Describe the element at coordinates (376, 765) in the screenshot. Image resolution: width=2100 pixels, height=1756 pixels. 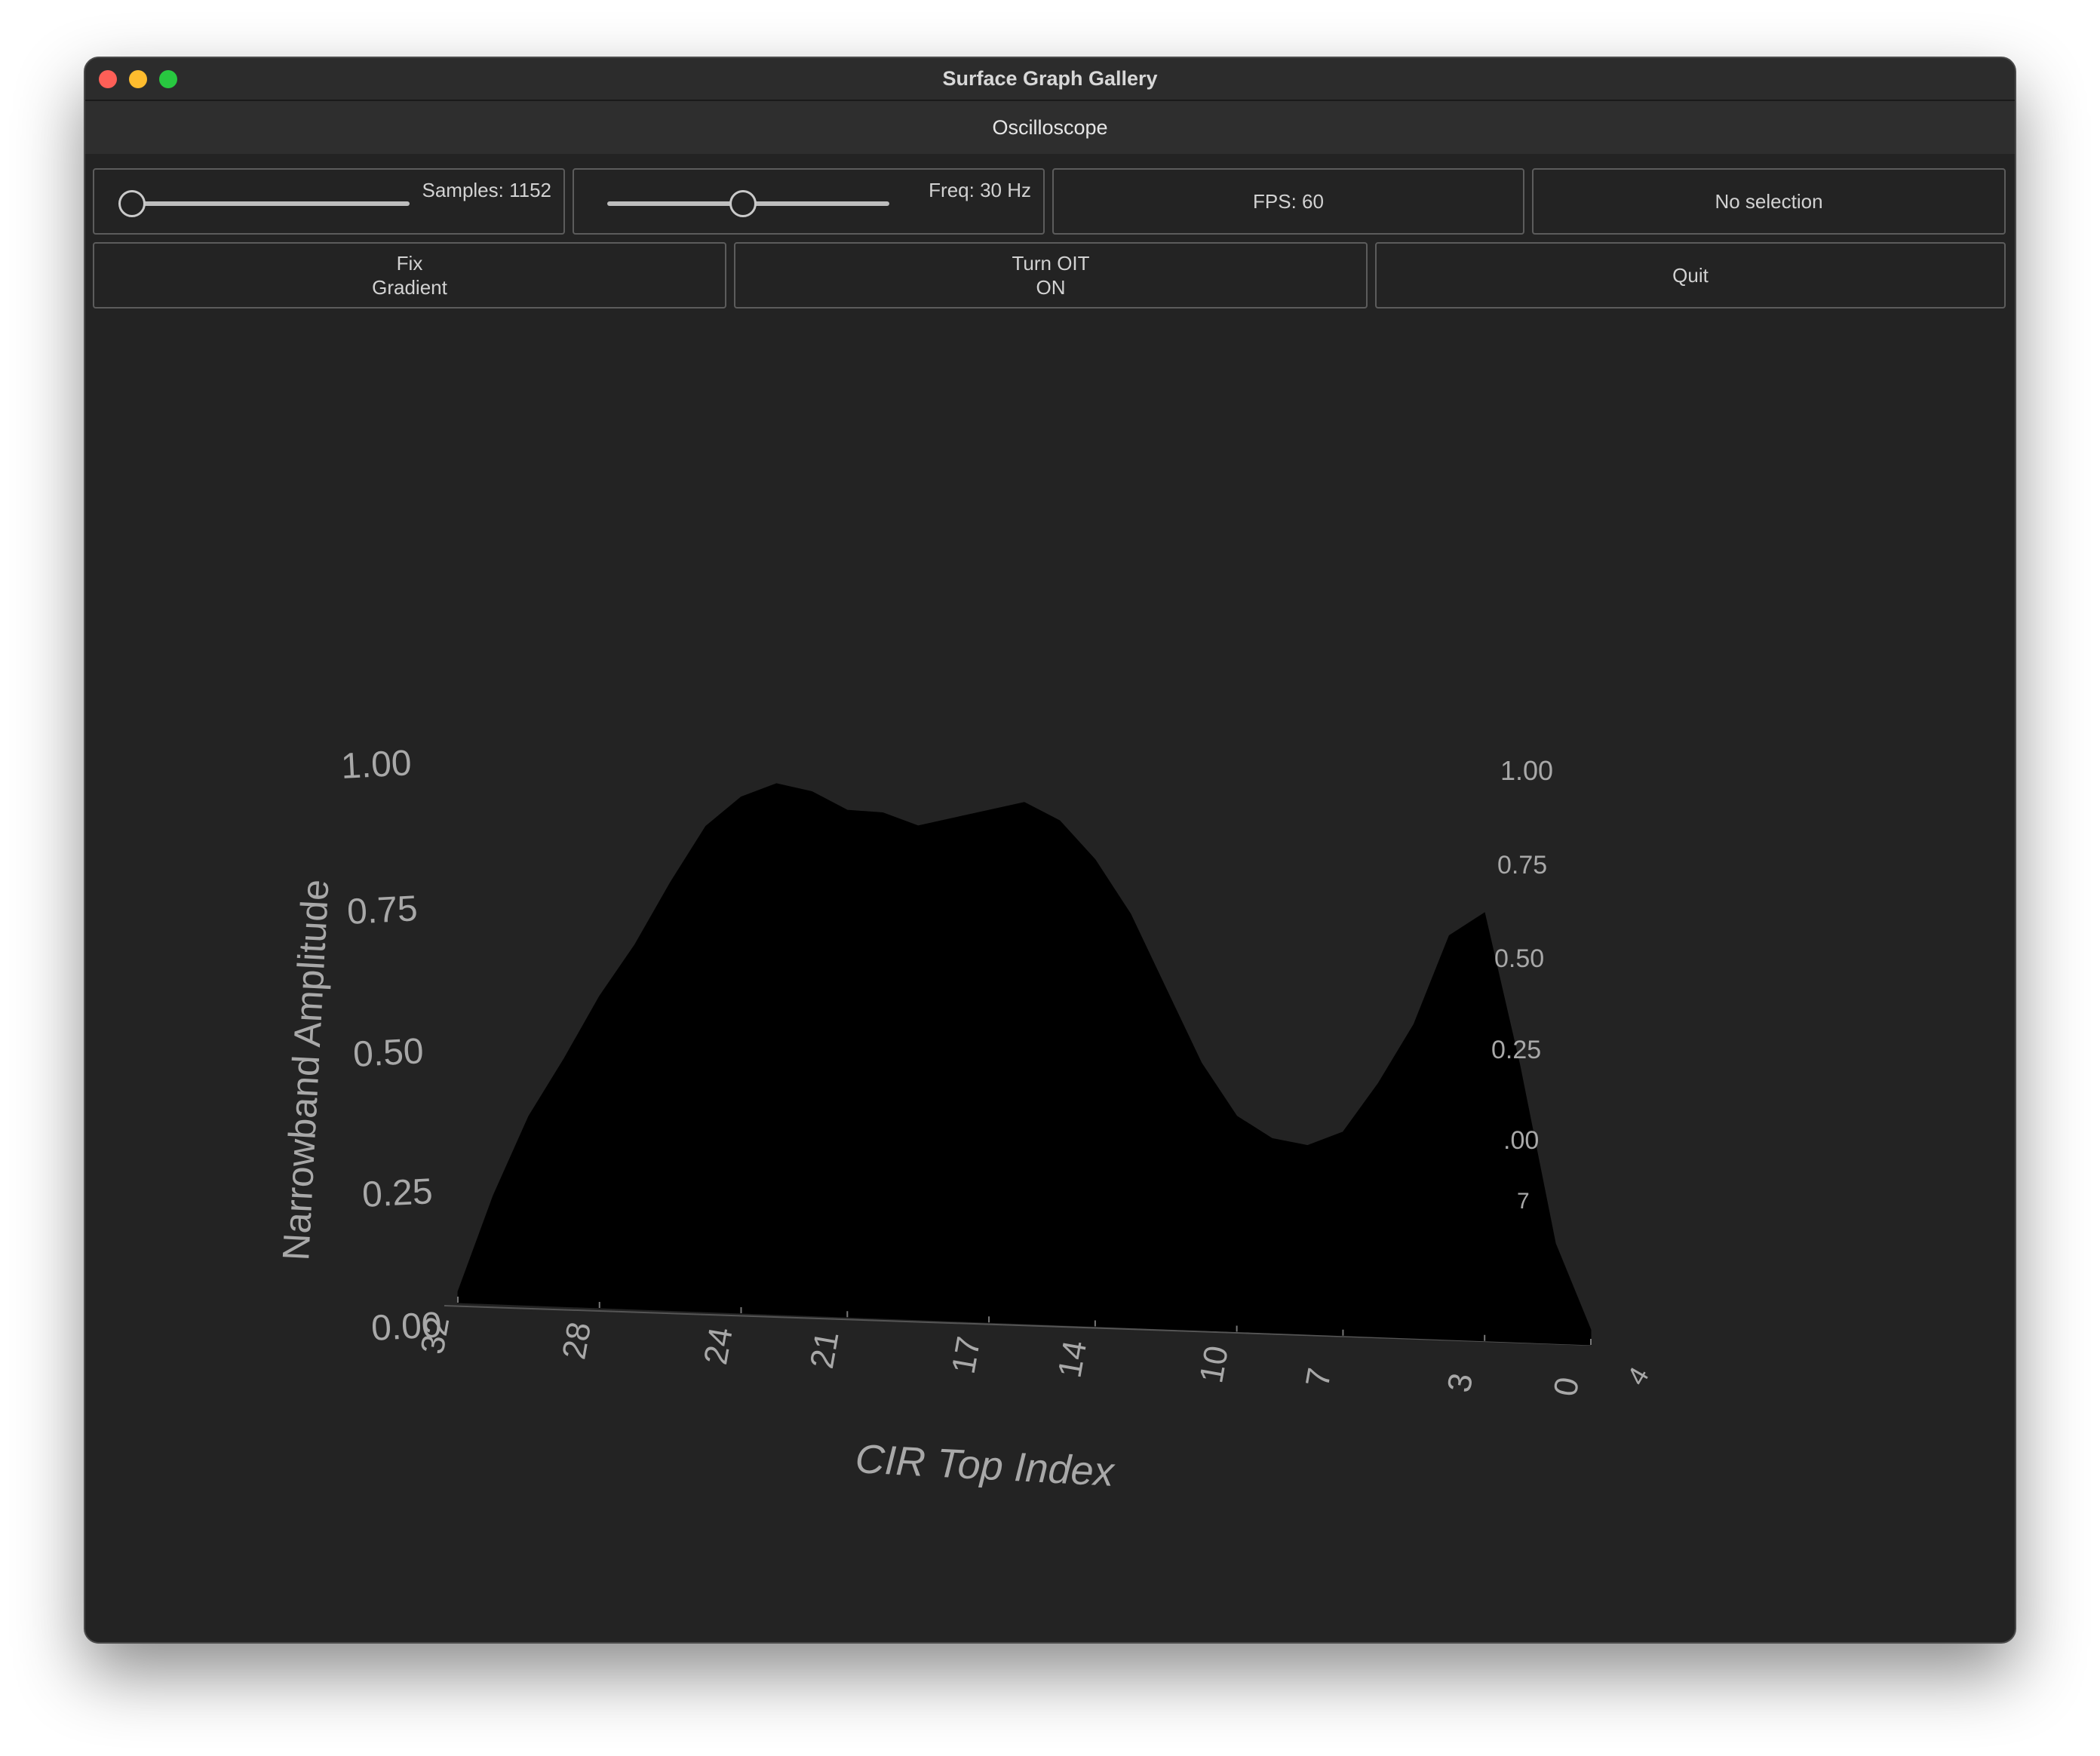
I see `y-tick-label: 1.00` at that location.